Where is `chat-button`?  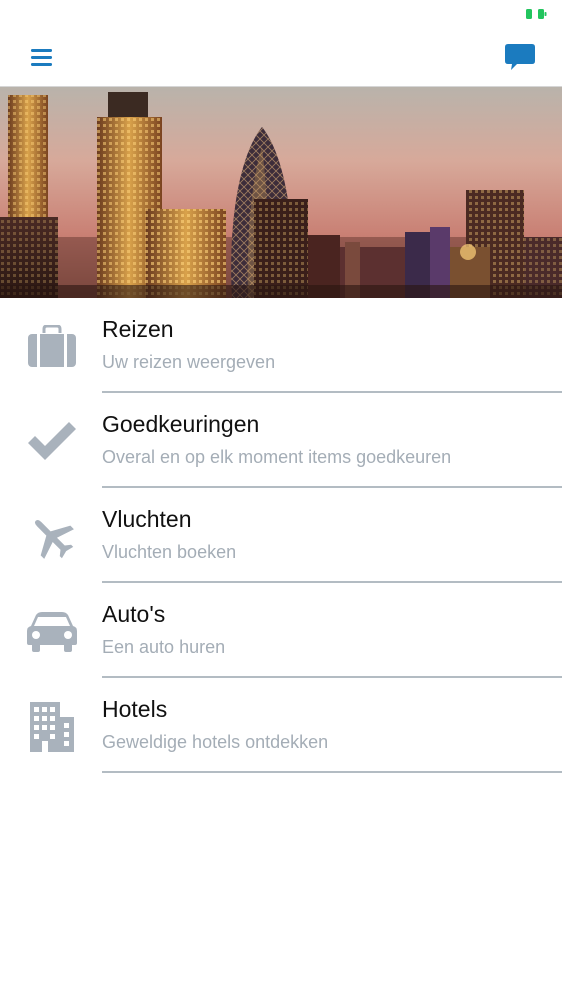 chat-button is located at coordinates (520, 57).